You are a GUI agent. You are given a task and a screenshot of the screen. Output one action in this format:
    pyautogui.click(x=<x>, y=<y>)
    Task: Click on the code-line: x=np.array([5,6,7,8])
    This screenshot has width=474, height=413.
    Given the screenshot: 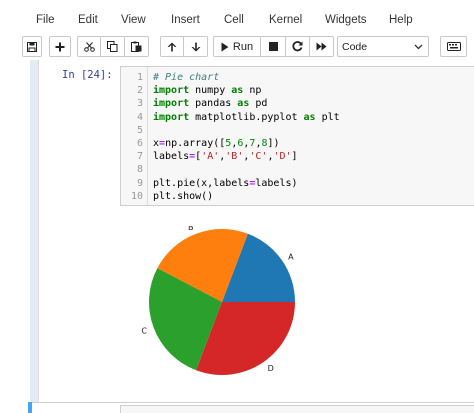 What is the action you would take?
    pyautogui.click(x=216, y=143)
    